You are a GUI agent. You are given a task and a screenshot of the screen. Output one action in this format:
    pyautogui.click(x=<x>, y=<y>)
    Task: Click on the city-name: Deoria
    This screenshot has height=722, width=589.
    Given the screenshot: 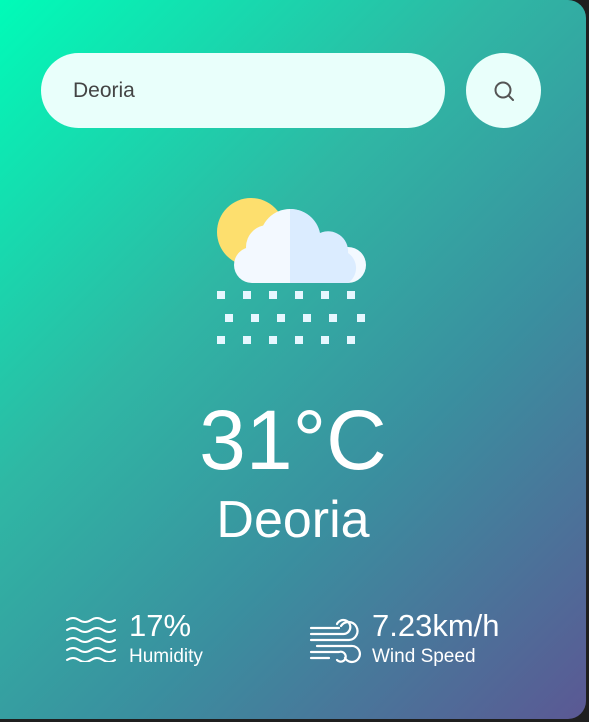 What is the action you would take?
    pyautogui.click(x=293, y=520)
    